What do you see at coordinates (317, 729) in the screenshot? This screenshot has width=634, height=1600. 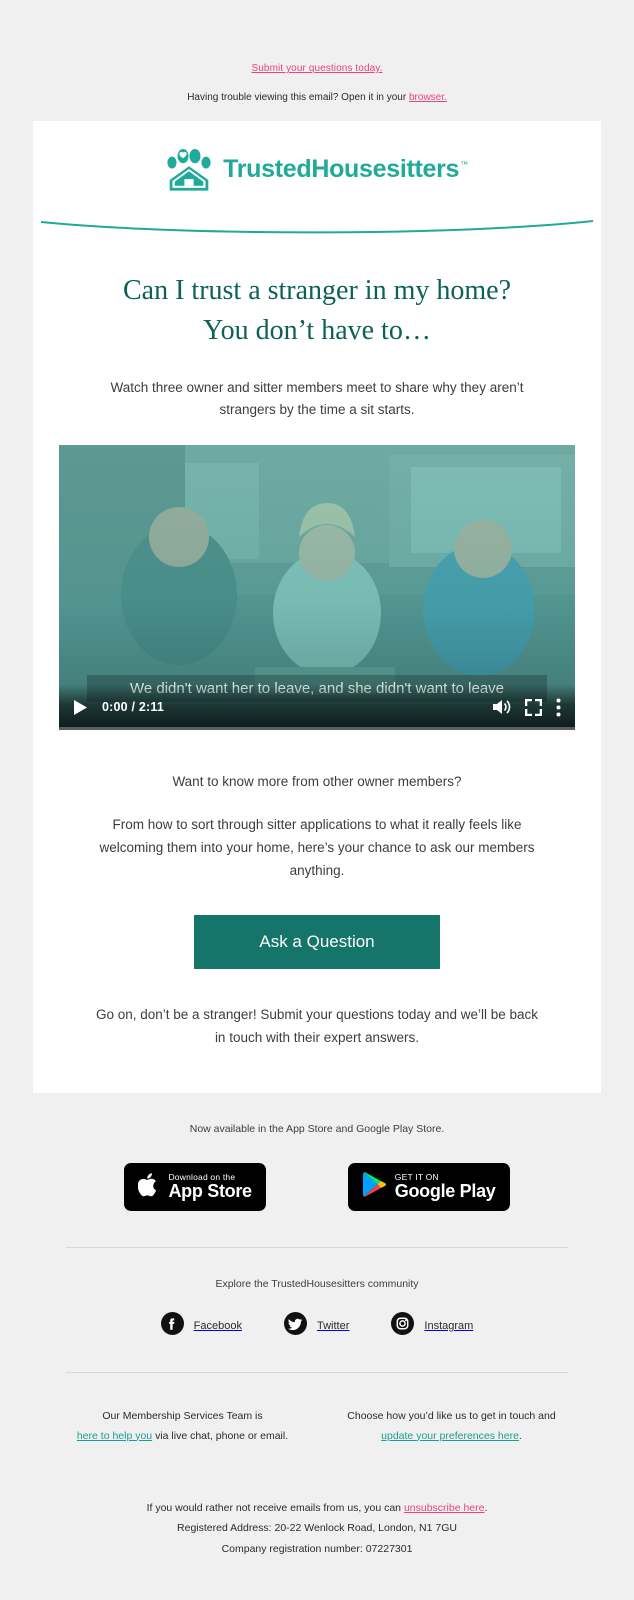 I see `video-progress-bar` at bounding box center [317, 729].